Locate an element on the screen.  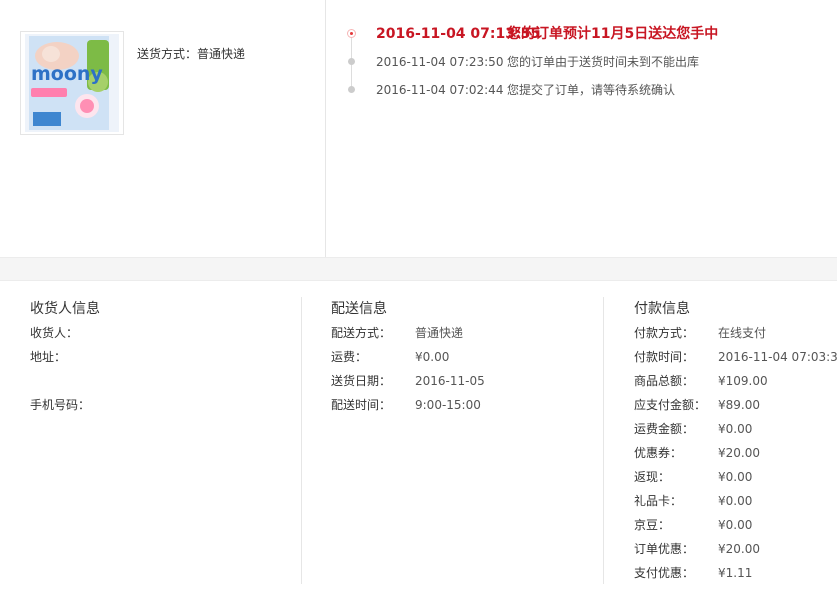
payment-time-row: 付款时间： 2016-11-04 07:03:36 is located at coordinates (735, 357).